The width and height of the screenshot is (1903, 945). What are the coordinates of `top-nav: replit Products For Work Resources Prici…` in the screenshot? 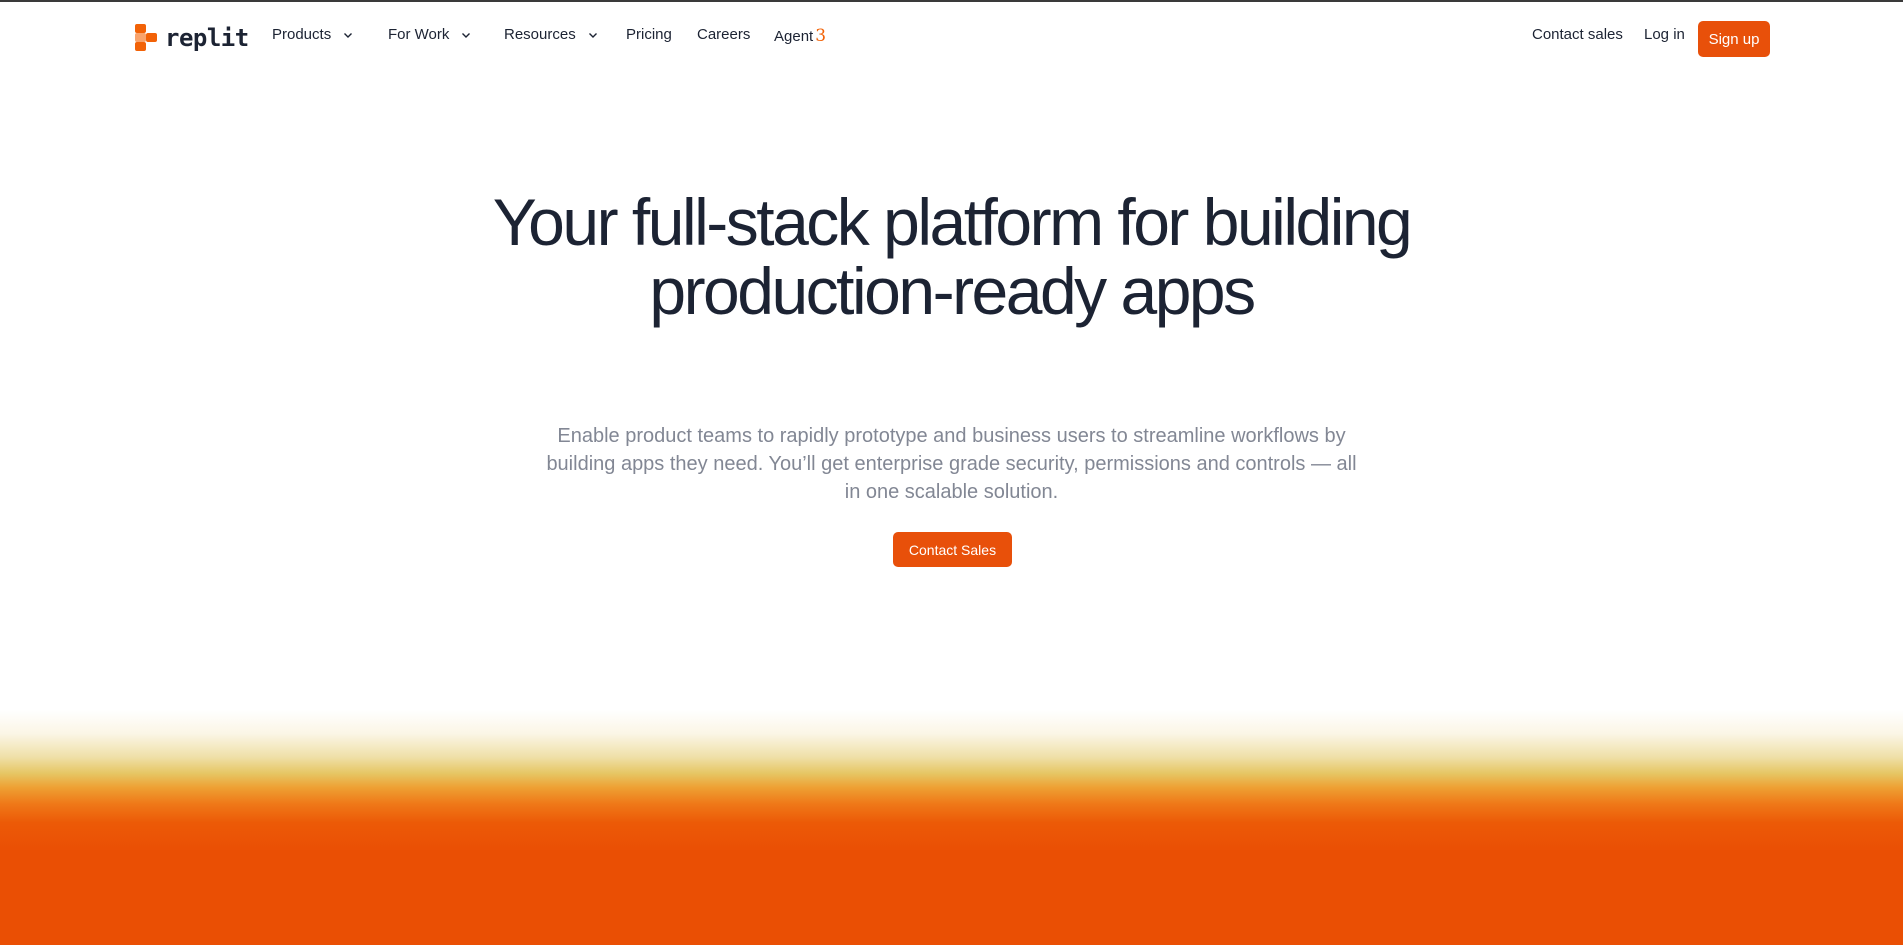 It's located at (951, 36).